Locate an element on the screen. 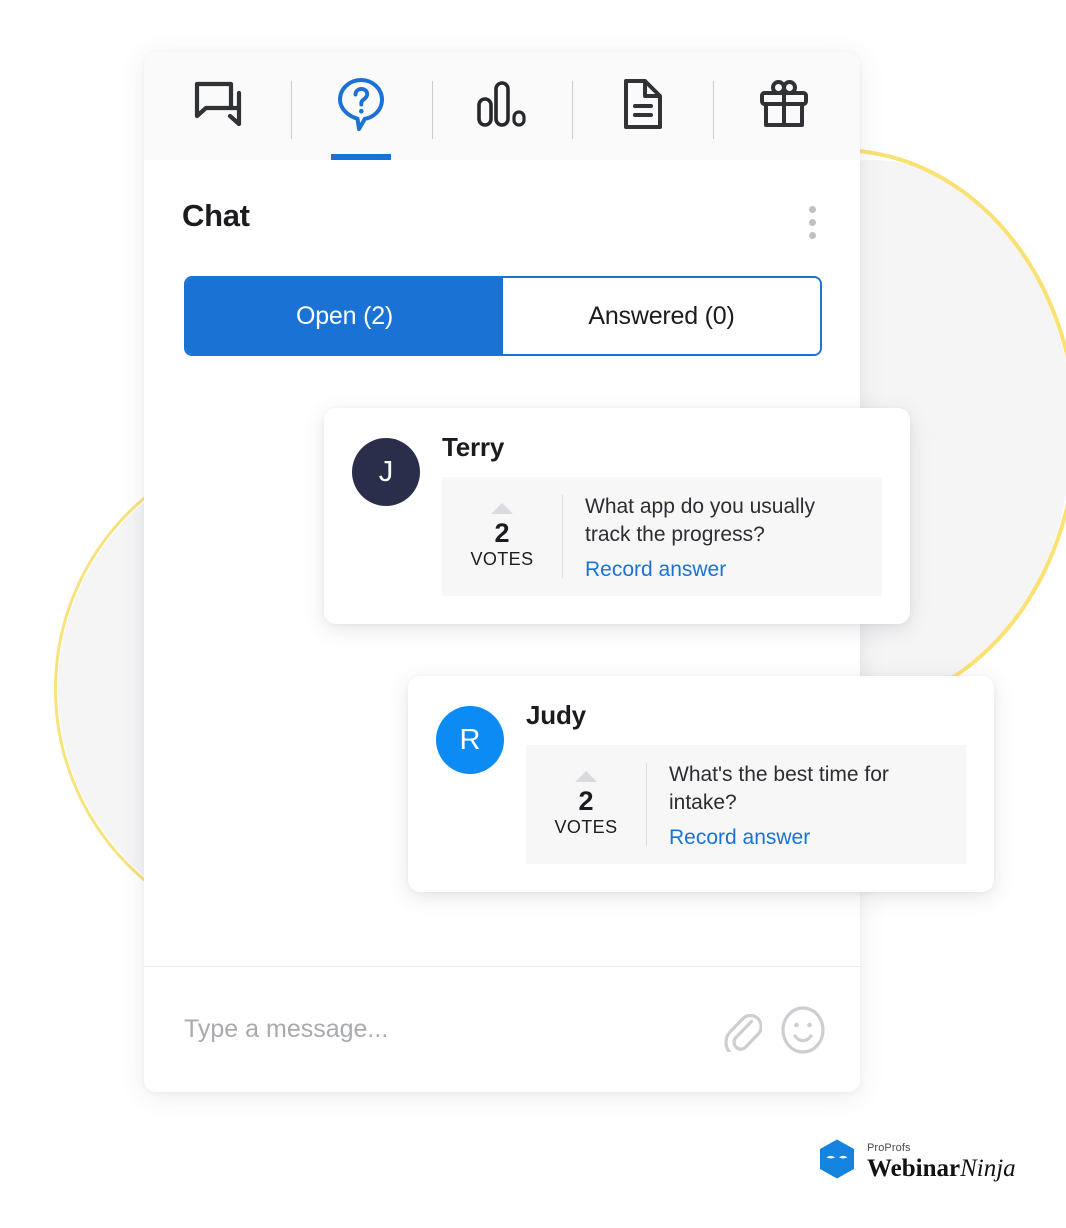 The width and height of the screenshot is (1066, 1228). brand-logo: ProProfs WebinarNinja is located at coordinates (917, 1161).